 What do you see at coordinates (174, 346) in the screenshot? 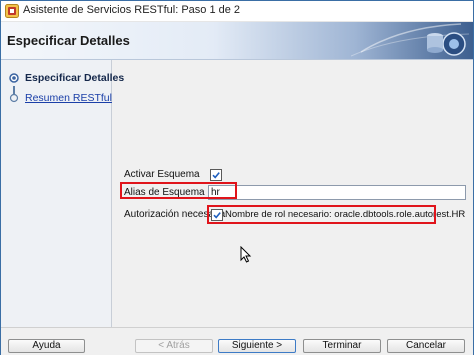
I see `back-button: < Atrás` at bounding box center [174, 346].